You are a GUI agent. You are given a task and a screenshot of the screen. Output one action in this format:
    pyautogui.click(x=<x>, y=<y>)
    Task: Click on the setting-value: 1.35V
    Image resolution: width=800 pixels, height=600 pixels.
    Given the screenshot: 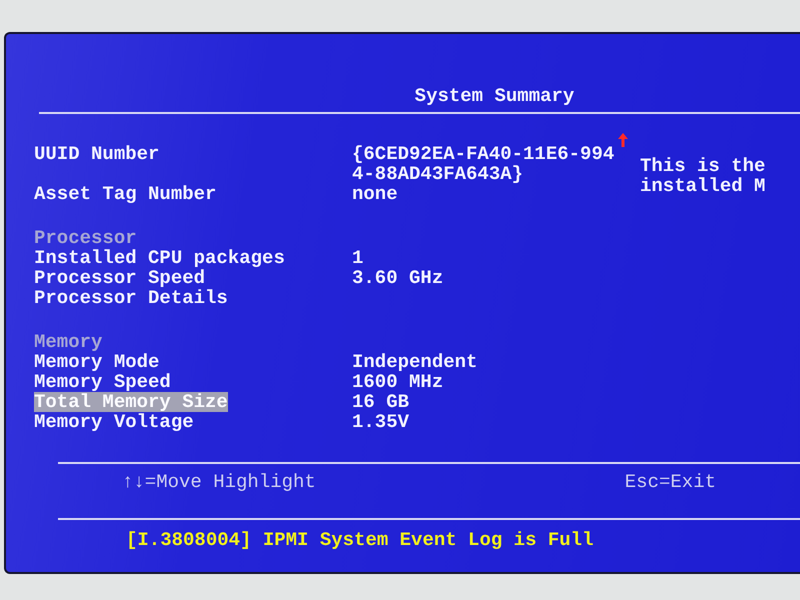 What is the action you would take?
    pyautogui.click(x=381, y=422)
    